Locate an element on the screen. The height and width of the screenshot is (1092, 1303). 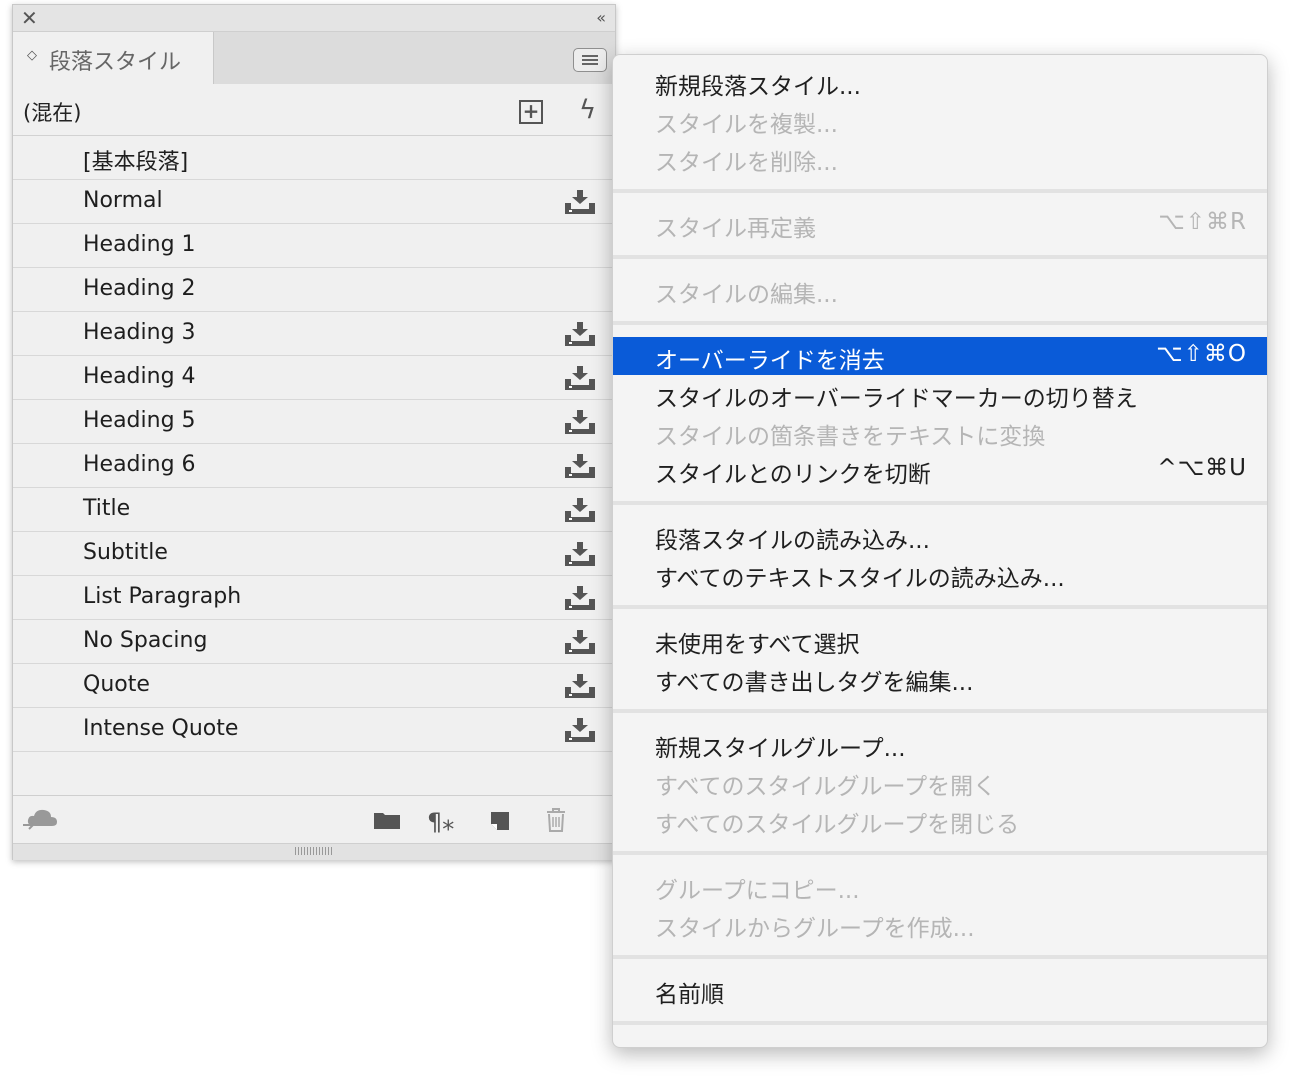
menu-item-label: オーバーライドを消去 is located at coordinates (770, 361).